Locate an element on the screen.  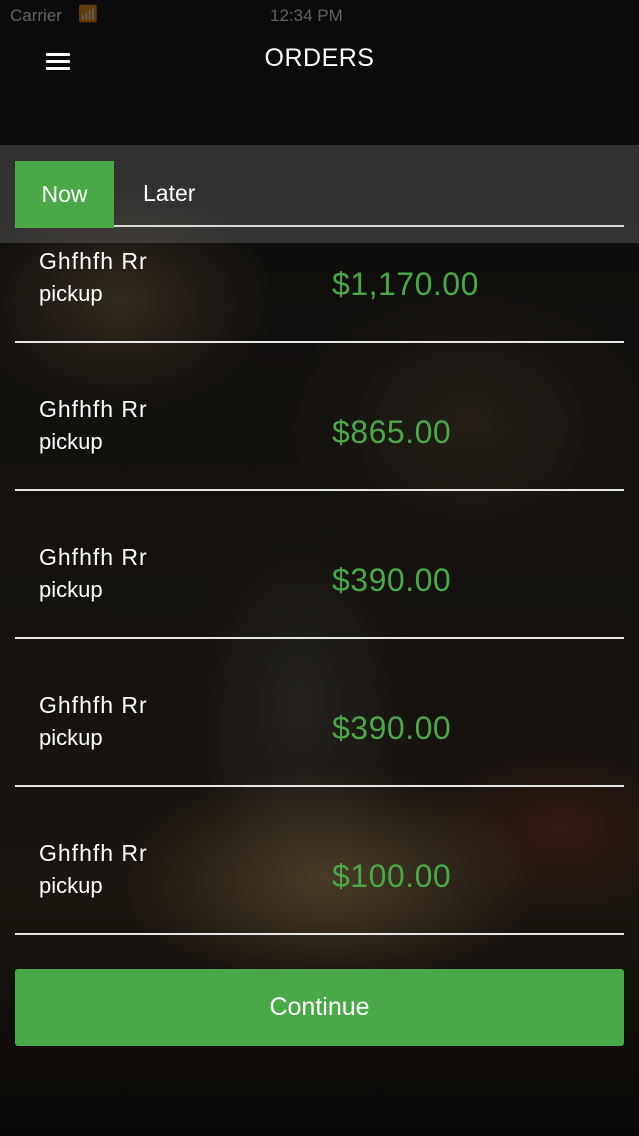
tab-now: Now is located at coordinates (64, 194).